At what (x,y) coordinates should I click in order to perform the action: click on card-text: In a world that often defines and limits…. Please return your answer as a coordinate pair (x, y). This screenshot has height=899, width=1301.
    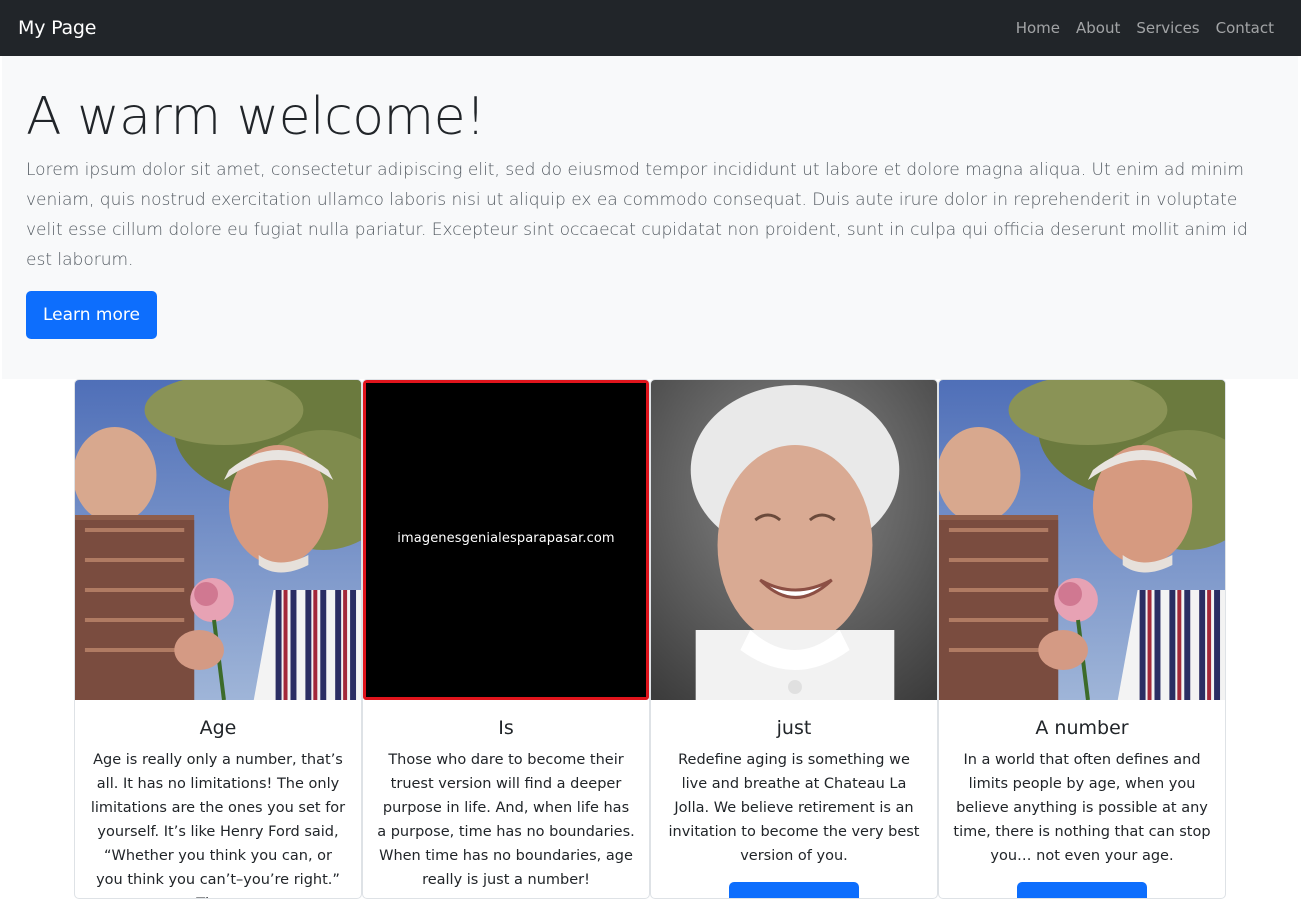
    Looking at the image, I should click on (1082, 808).